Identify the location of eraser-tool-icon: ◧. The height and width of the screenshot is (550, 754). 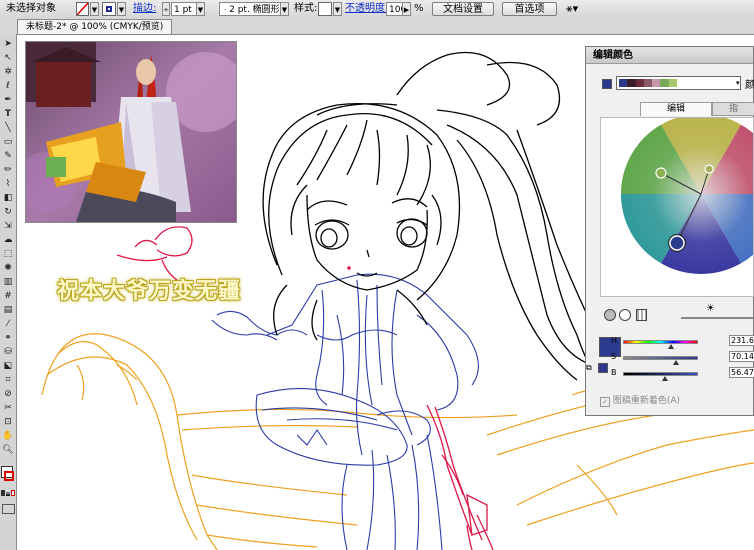
(8, 198).